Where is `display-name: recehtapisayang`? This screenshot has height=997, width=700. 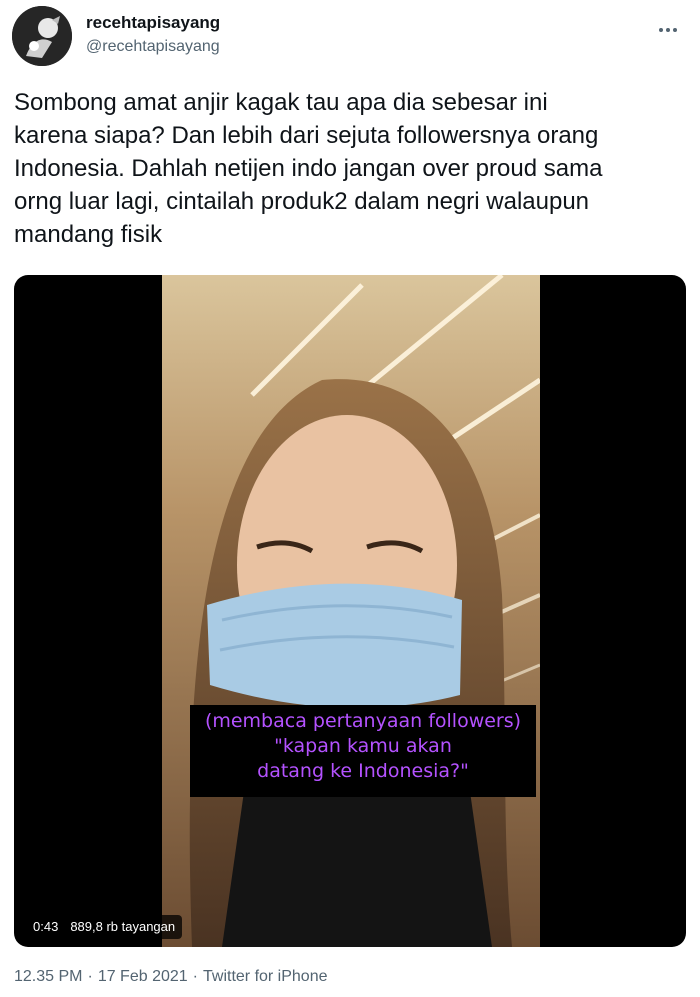 display-name: recehtapisayang is located at coordinates (153, 23).